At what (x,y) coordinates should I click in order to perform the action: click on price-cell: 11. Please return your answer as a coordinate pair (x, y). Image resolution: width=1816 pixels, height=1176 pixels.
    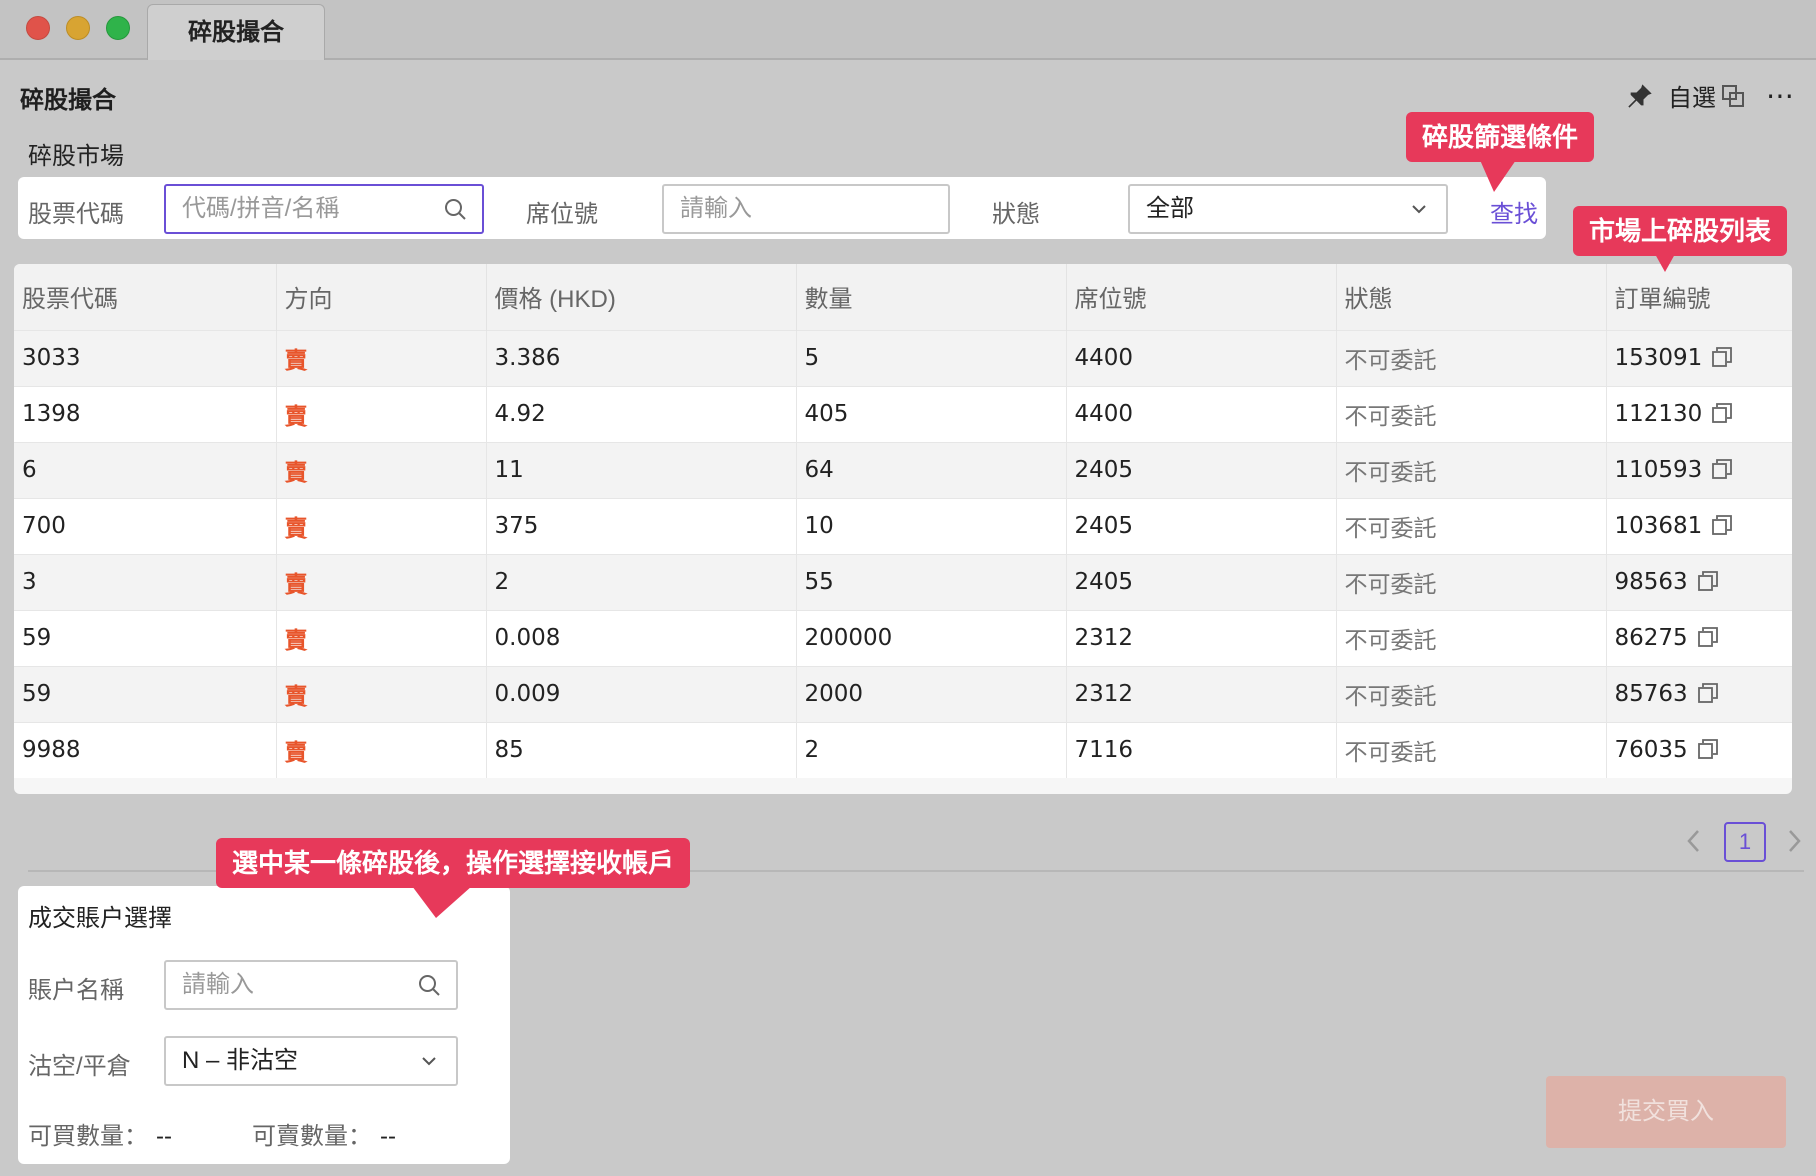
    Looking at the image, I should click on (641, 469).